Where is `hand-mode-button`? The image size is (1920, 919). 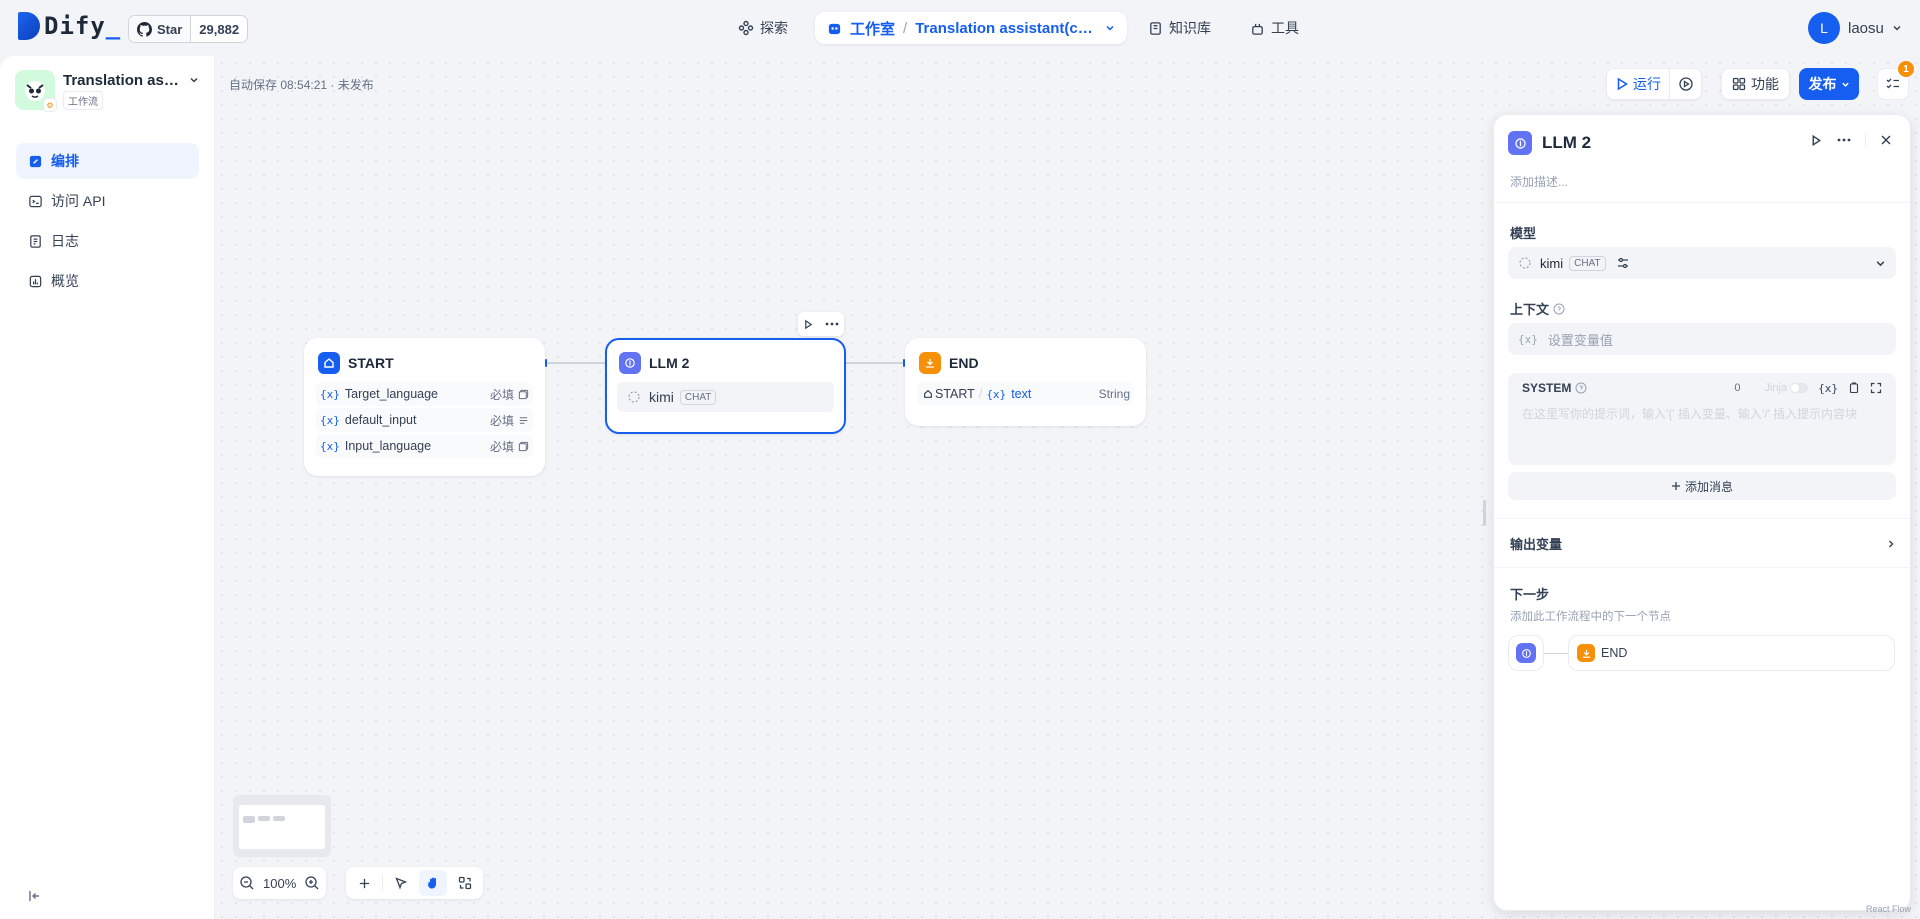 hand-mode-button is located at coordinates (433, 883).